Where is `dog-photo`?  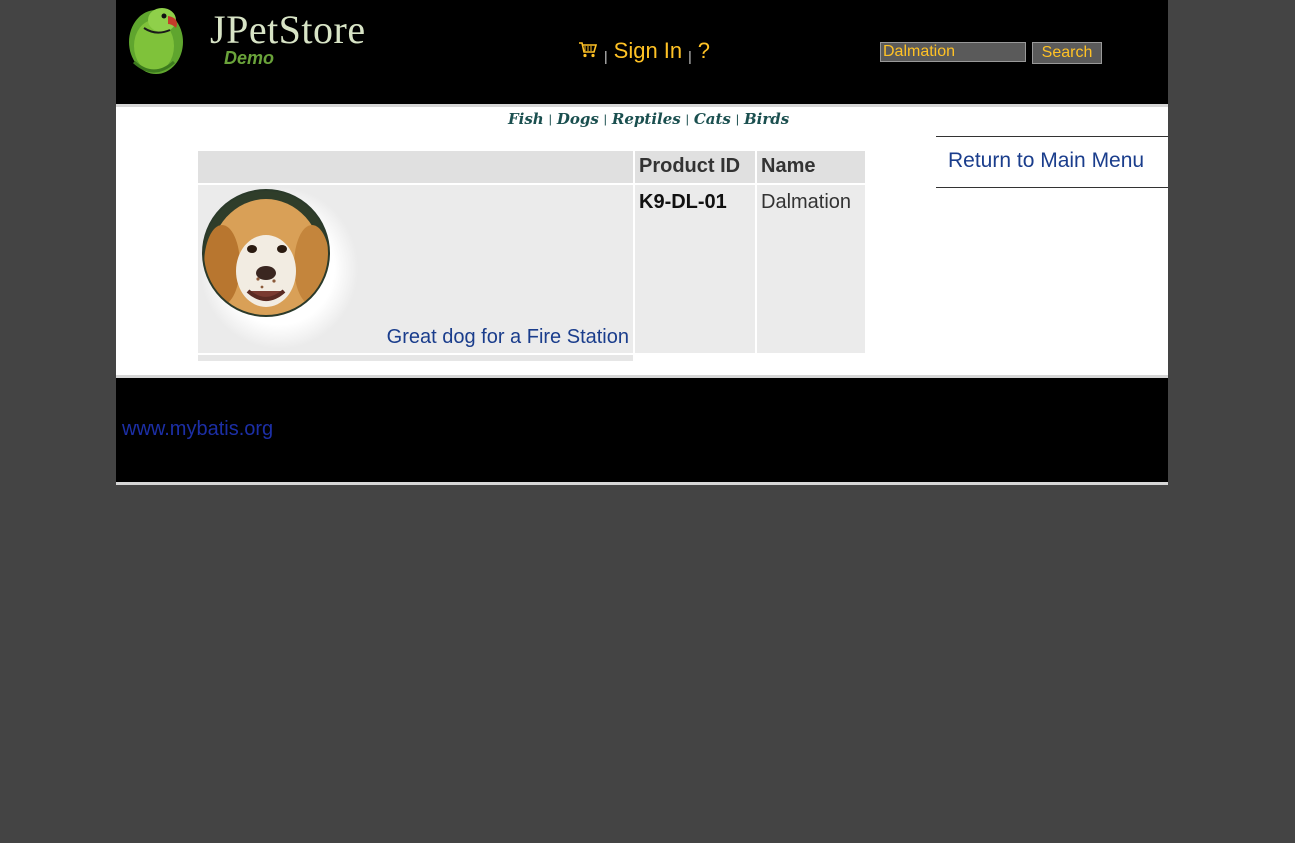
dog-photo is located at coordinates (279, 268).